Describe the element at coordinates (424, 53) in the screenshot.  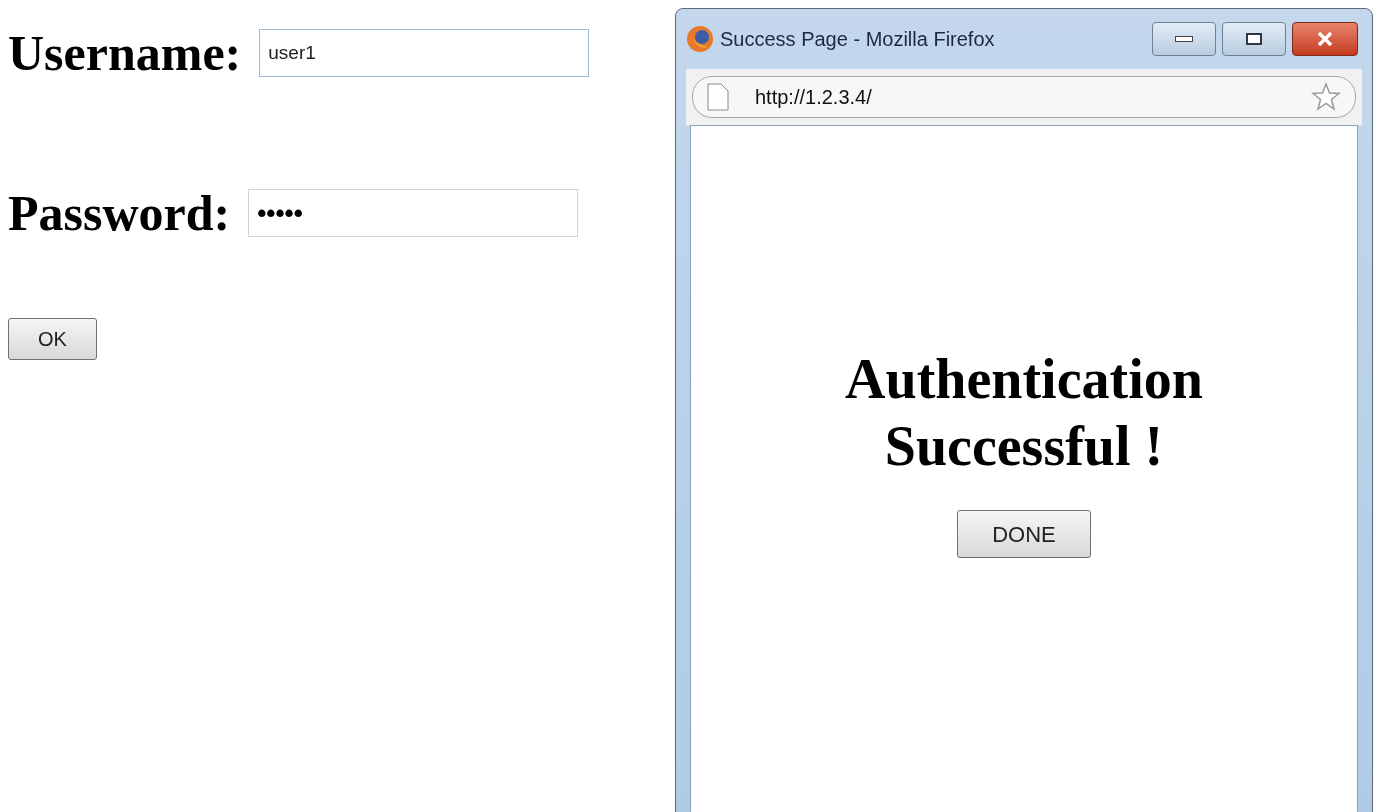
I see `username-field: user1` at that location.